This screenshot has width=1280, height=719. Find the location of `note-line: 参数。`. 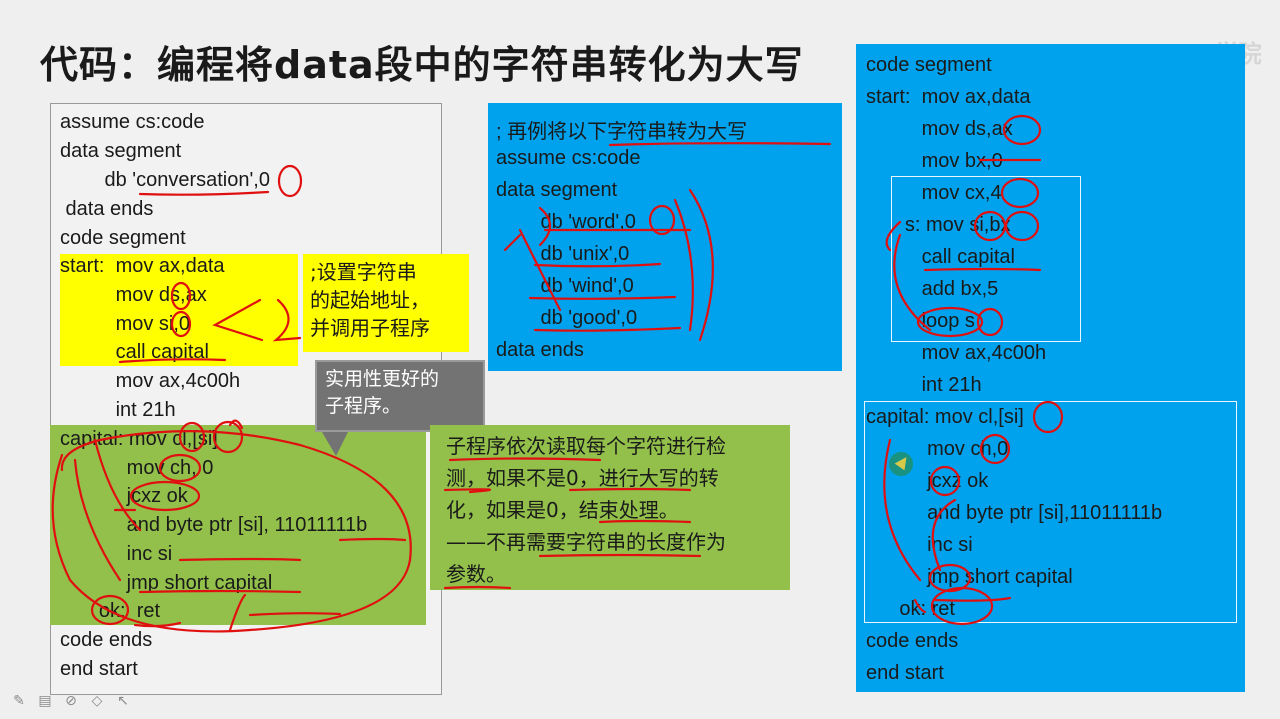

note-line: 参数。 is located at coordinates (476, 574).